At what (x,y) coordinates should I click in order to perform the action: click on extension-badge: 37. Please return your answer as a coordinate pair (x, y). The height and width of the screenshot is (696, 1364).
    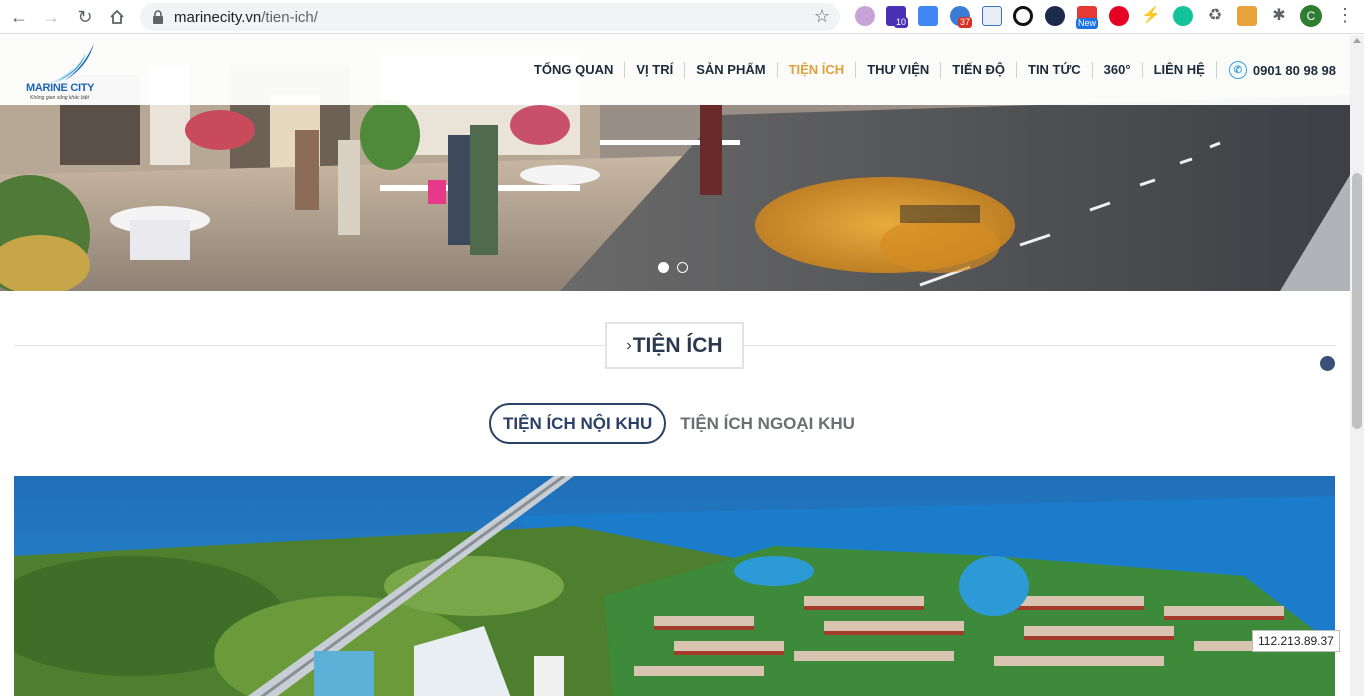
    Looking at the image, I should click on (965, 22).